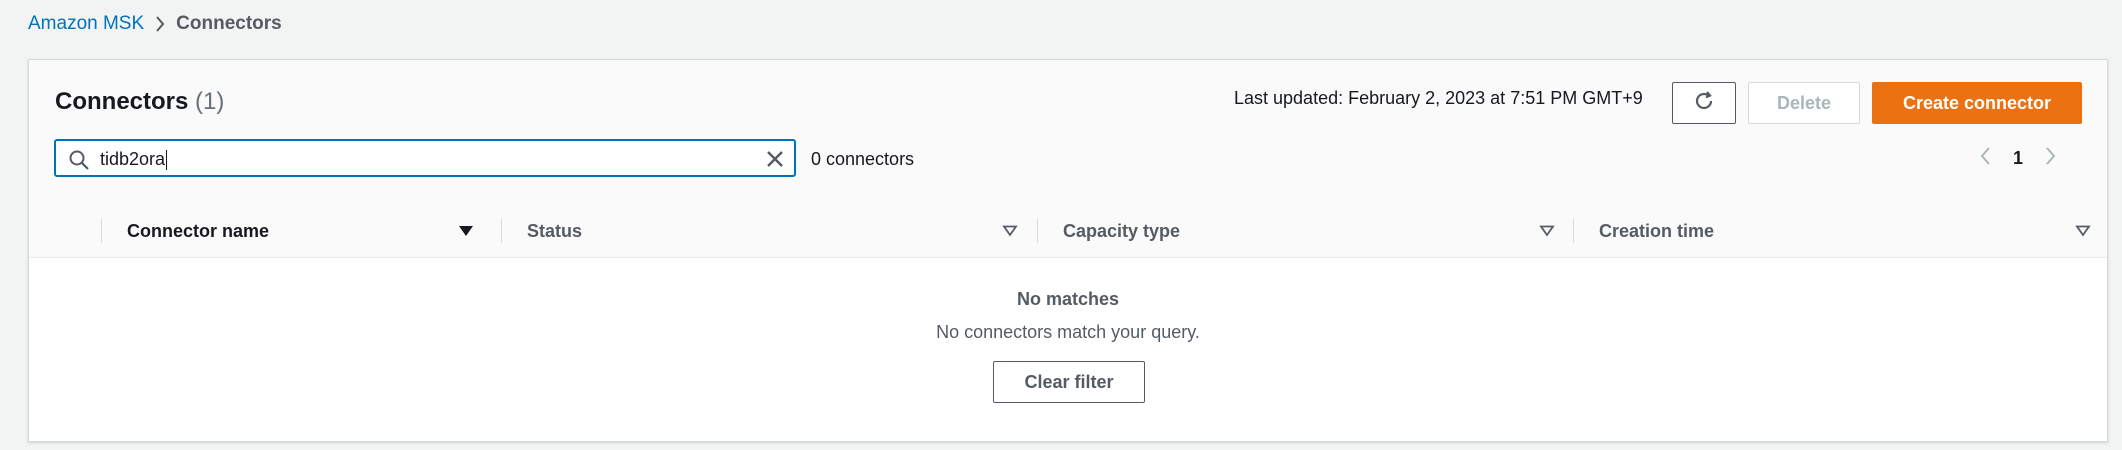 The height and width of the screenshot is (450, 2122). Describe the element at coordinates (79, 162) in the screenshot. I see `search-icon` at that location.